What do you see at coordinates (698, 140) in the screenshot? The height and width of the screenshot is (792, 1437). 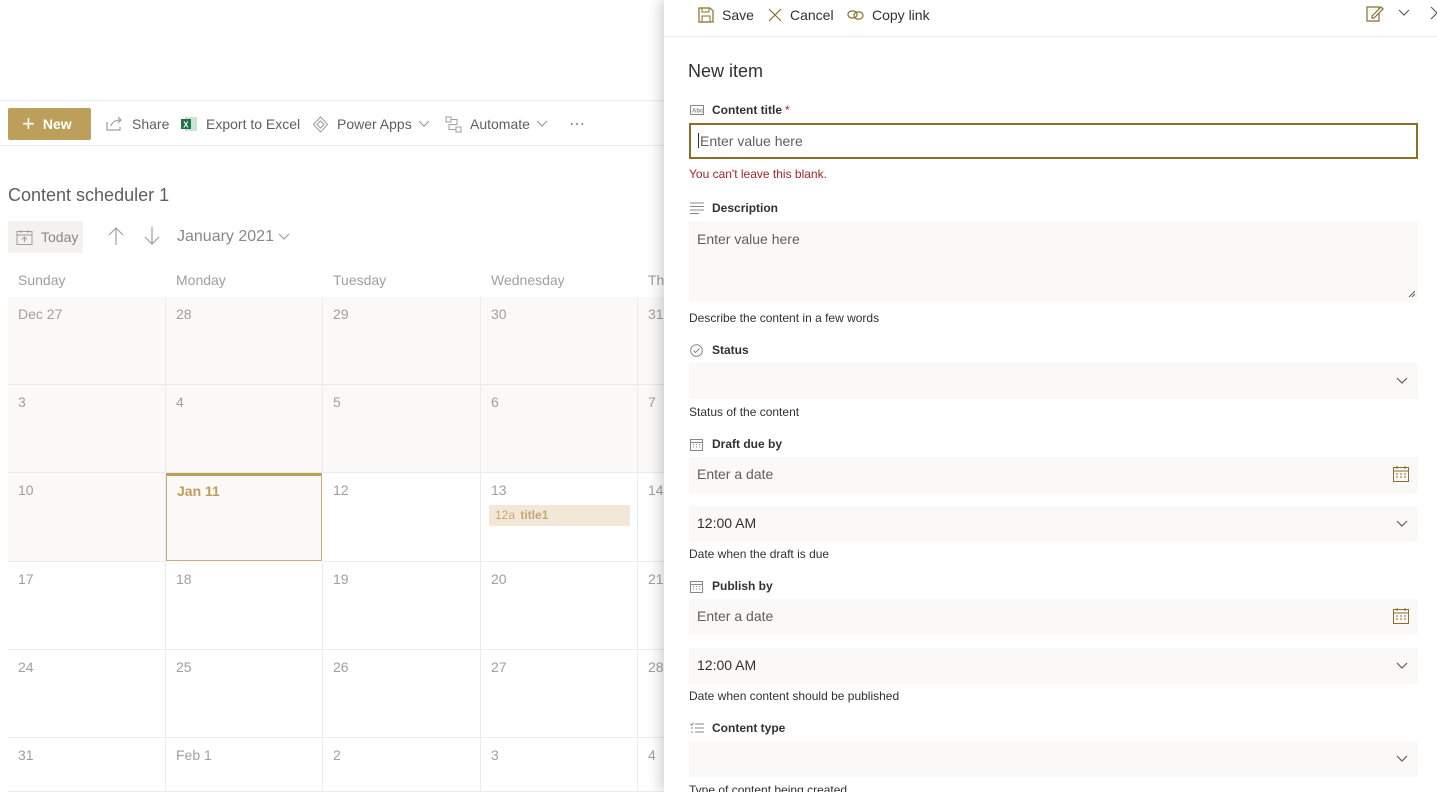 I see `text-caret` at bounding box center [698, 140].